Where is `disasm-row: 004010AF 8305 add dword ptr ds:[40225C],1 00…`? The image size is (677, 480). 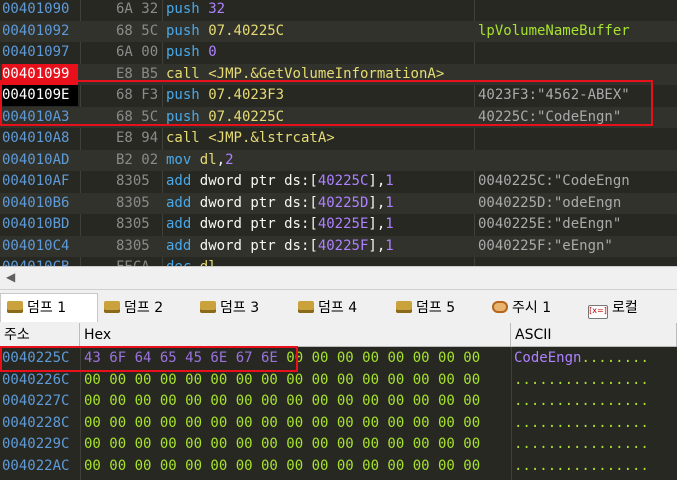 disasm-row: 004010AF 8305 add dword ptr ds:[40225C],1 00… is located at coordinates (338, 182).